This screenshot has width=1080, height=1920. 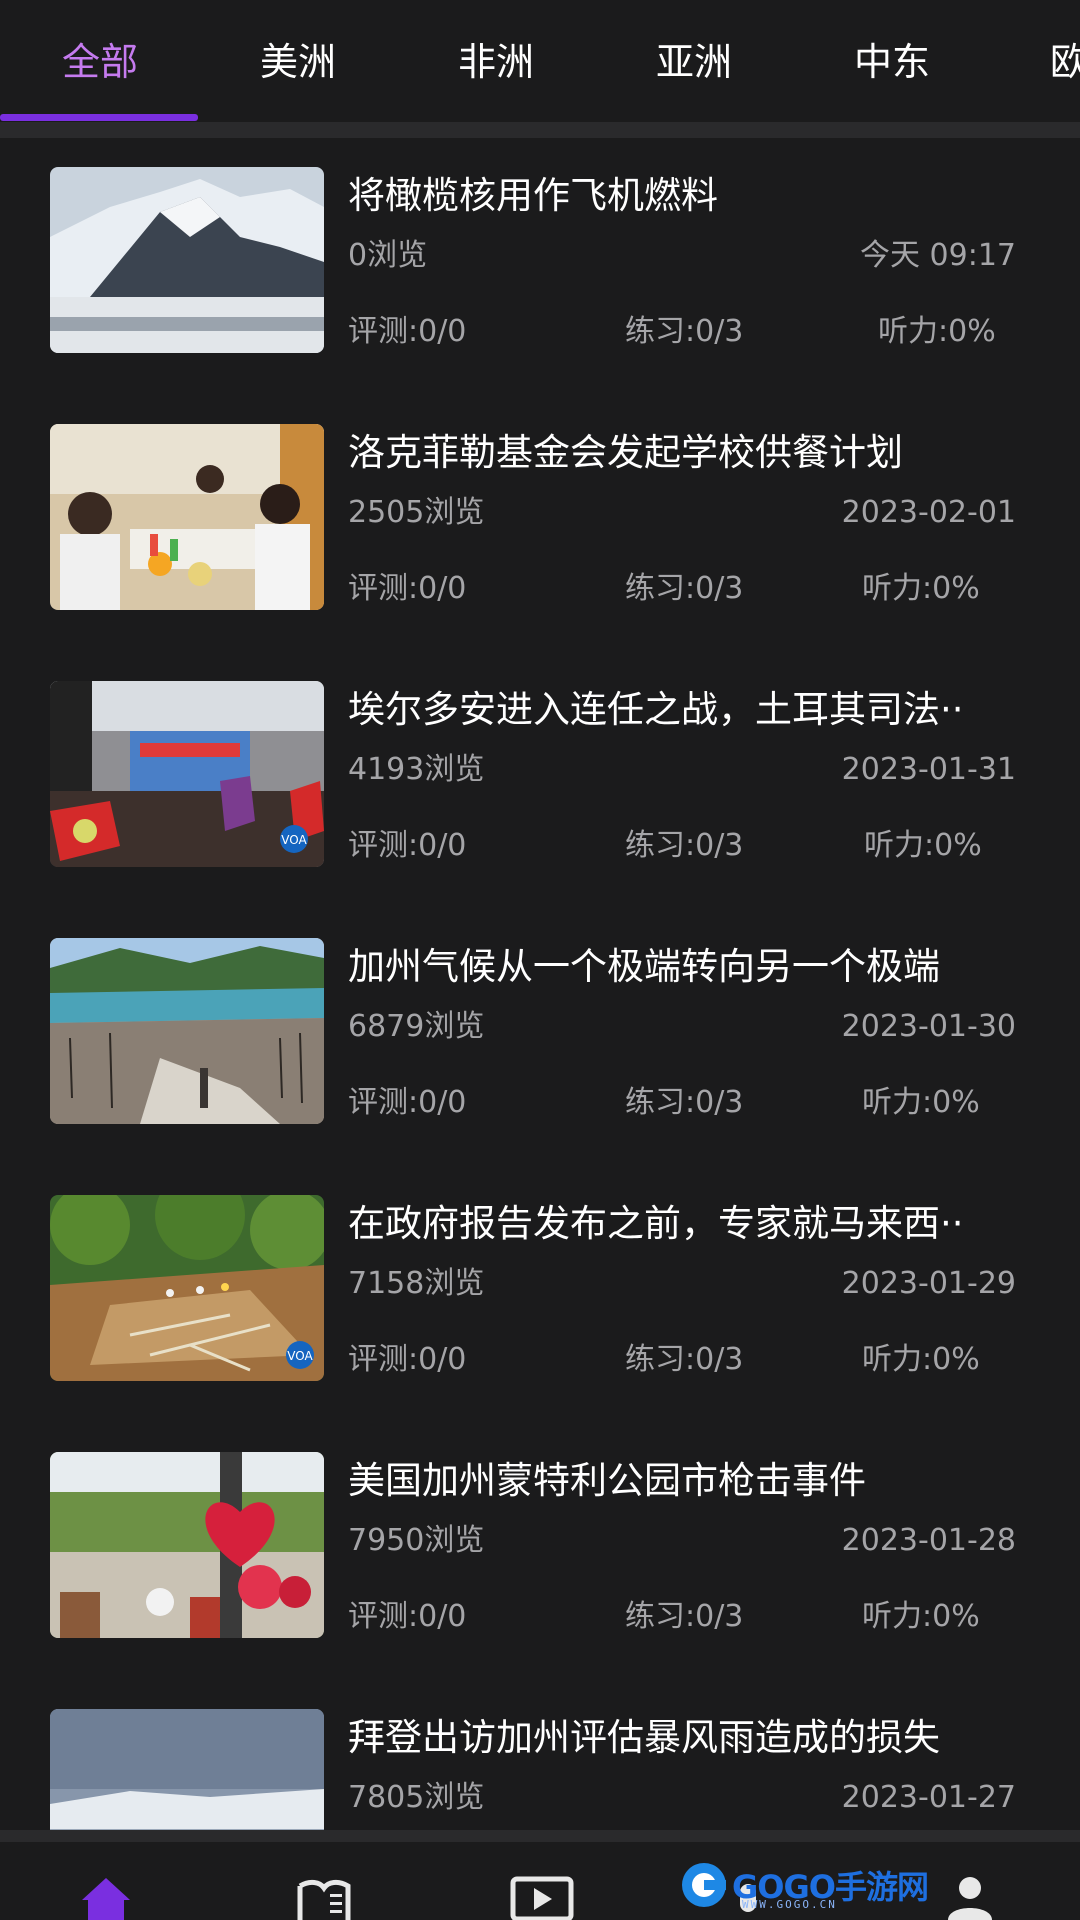 I want to click on active-tab-indicator, so click(x=99, y=117).